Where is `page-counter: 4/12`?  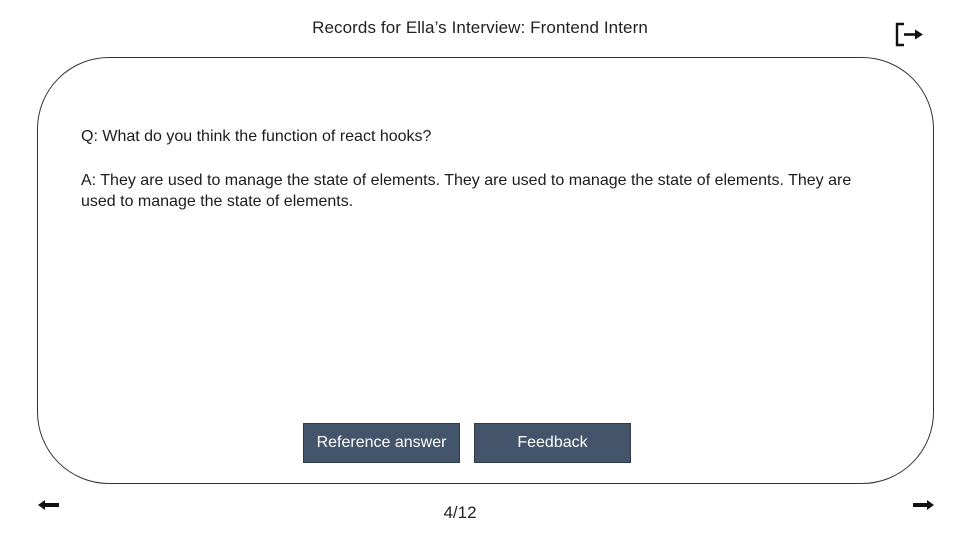
page-counter: 4/12 is located at coordinates (460, 512).